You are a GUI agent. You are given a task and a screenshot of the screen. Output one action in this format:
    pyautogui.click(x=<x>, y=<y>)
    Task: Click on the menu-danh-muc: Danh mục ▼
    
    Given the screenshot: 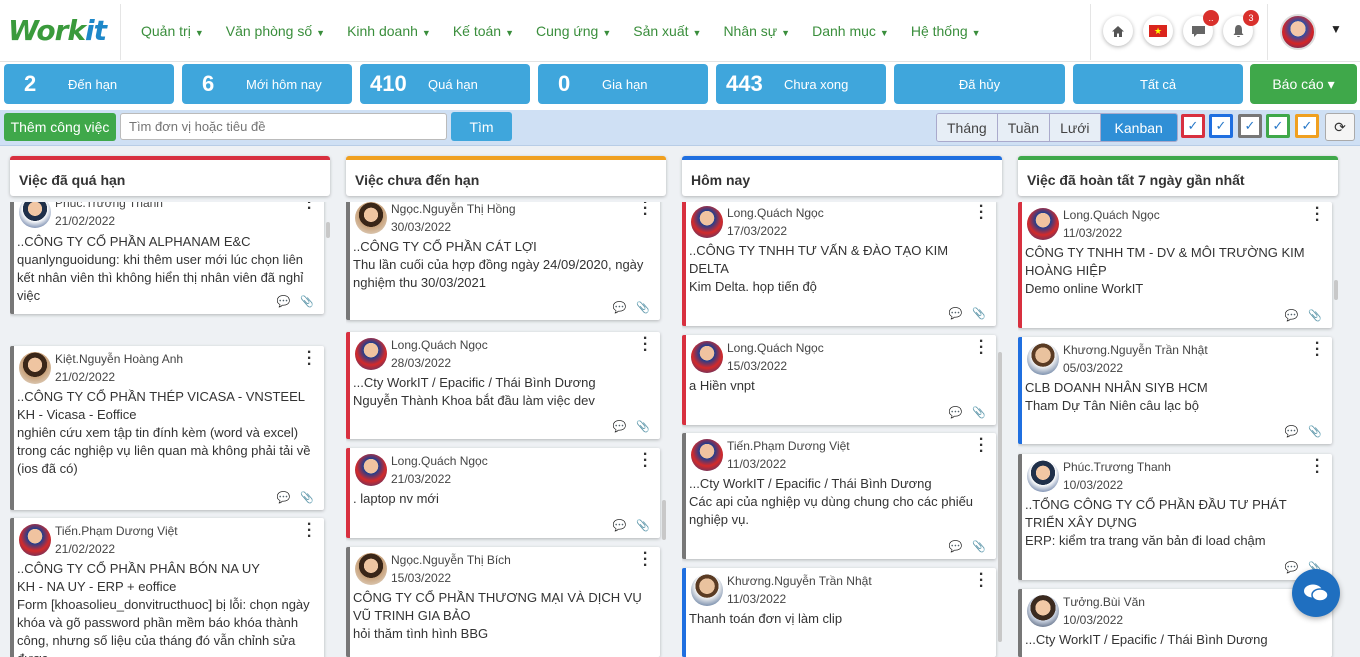 What is the action you would take?
    pyautogui.click(x=850, y=31)
    